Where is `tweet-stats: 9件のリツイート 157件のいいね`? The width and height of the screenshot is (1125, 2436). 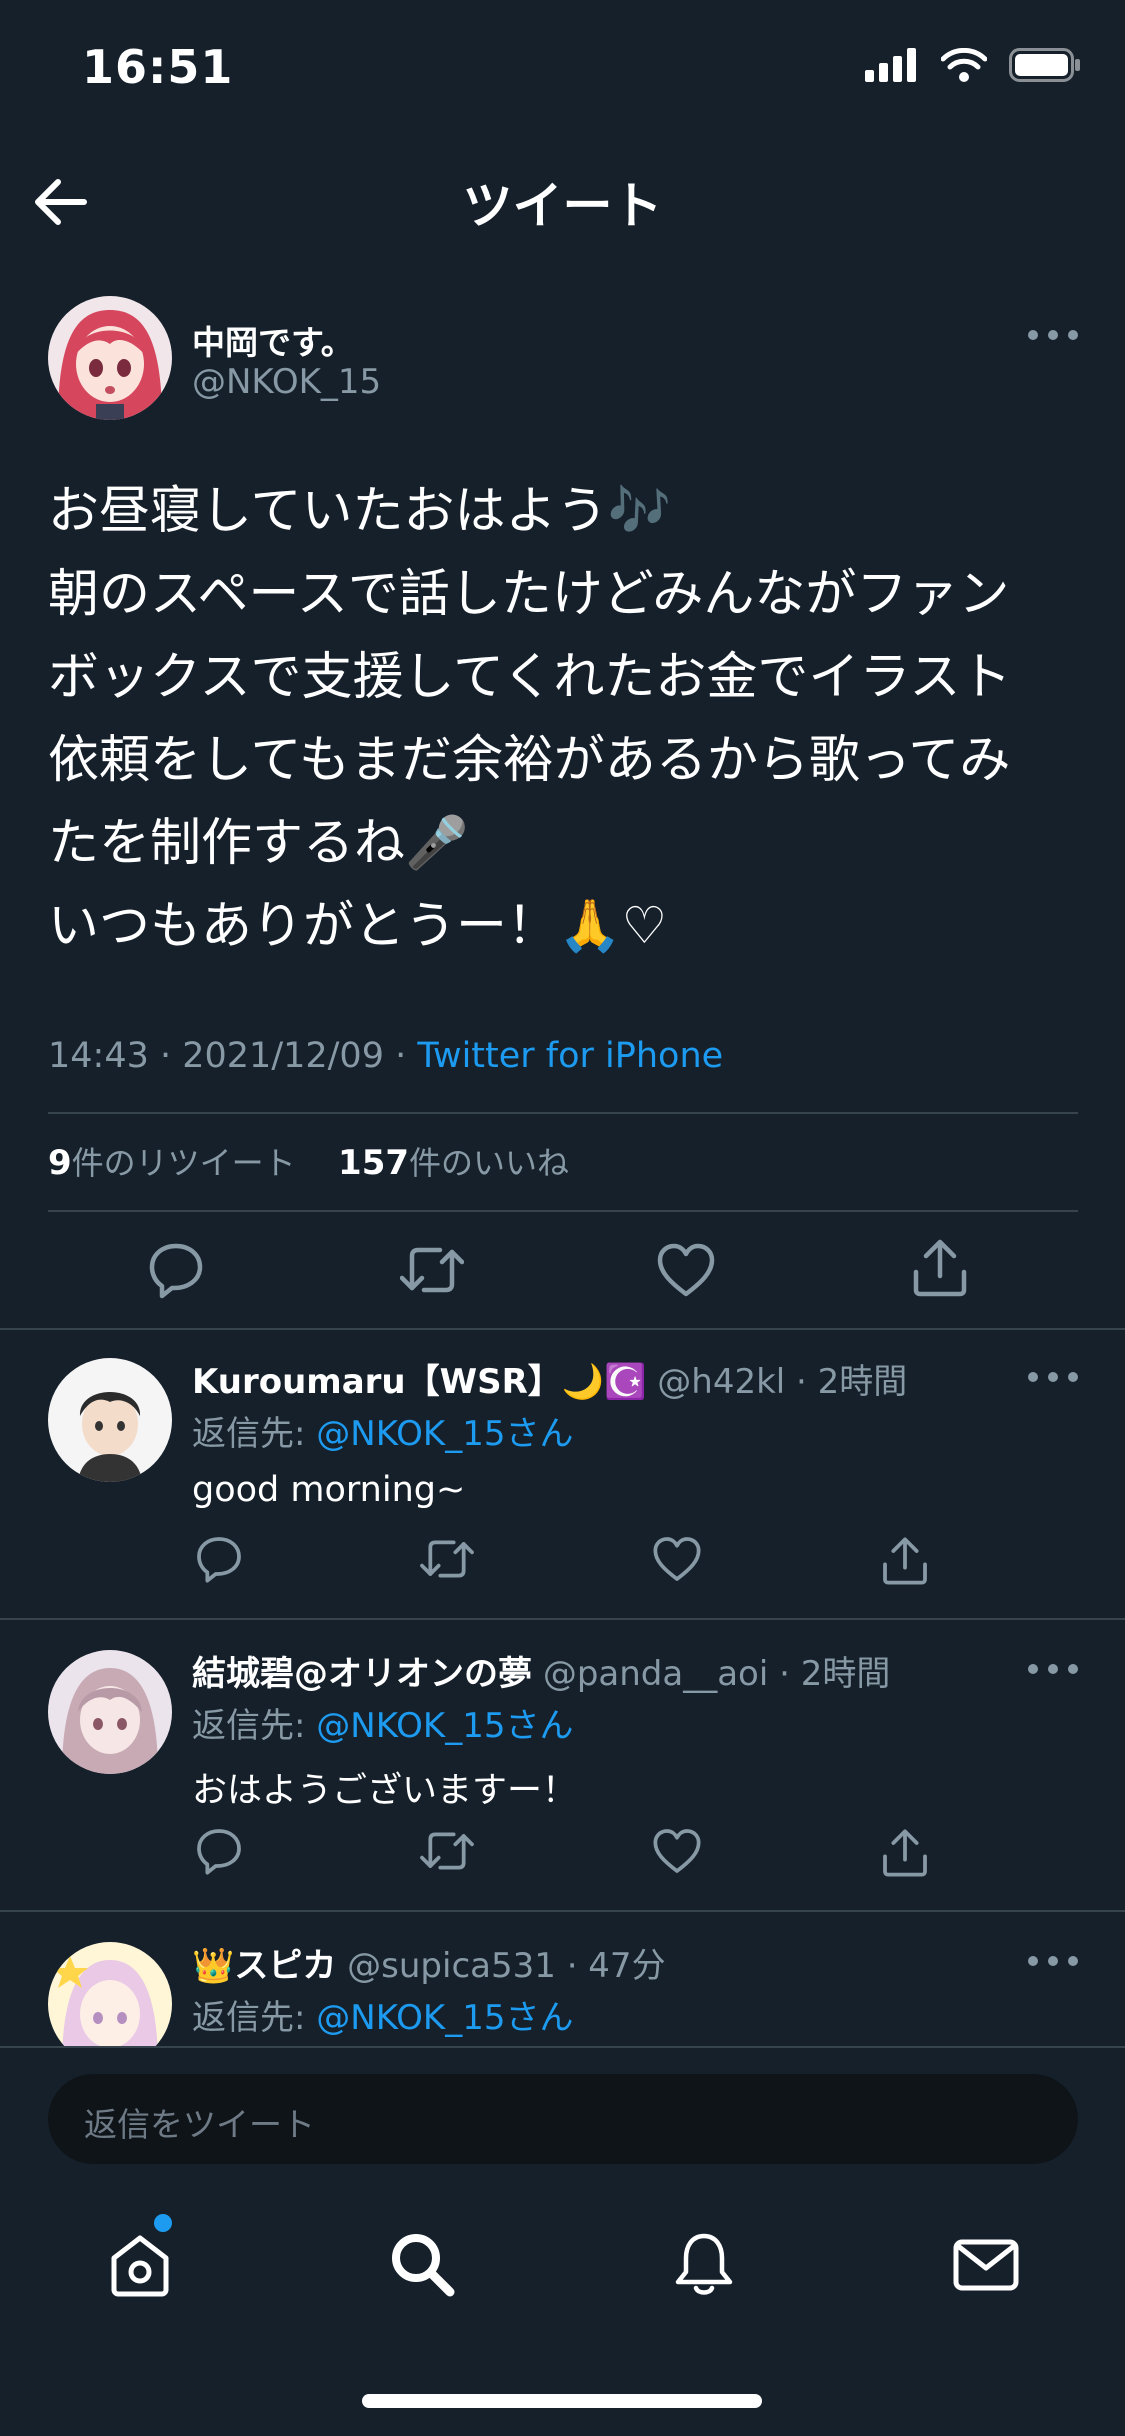 tweet-stats: 9件のリツイート 157件のいいね is located at coordinates (308, 1161).